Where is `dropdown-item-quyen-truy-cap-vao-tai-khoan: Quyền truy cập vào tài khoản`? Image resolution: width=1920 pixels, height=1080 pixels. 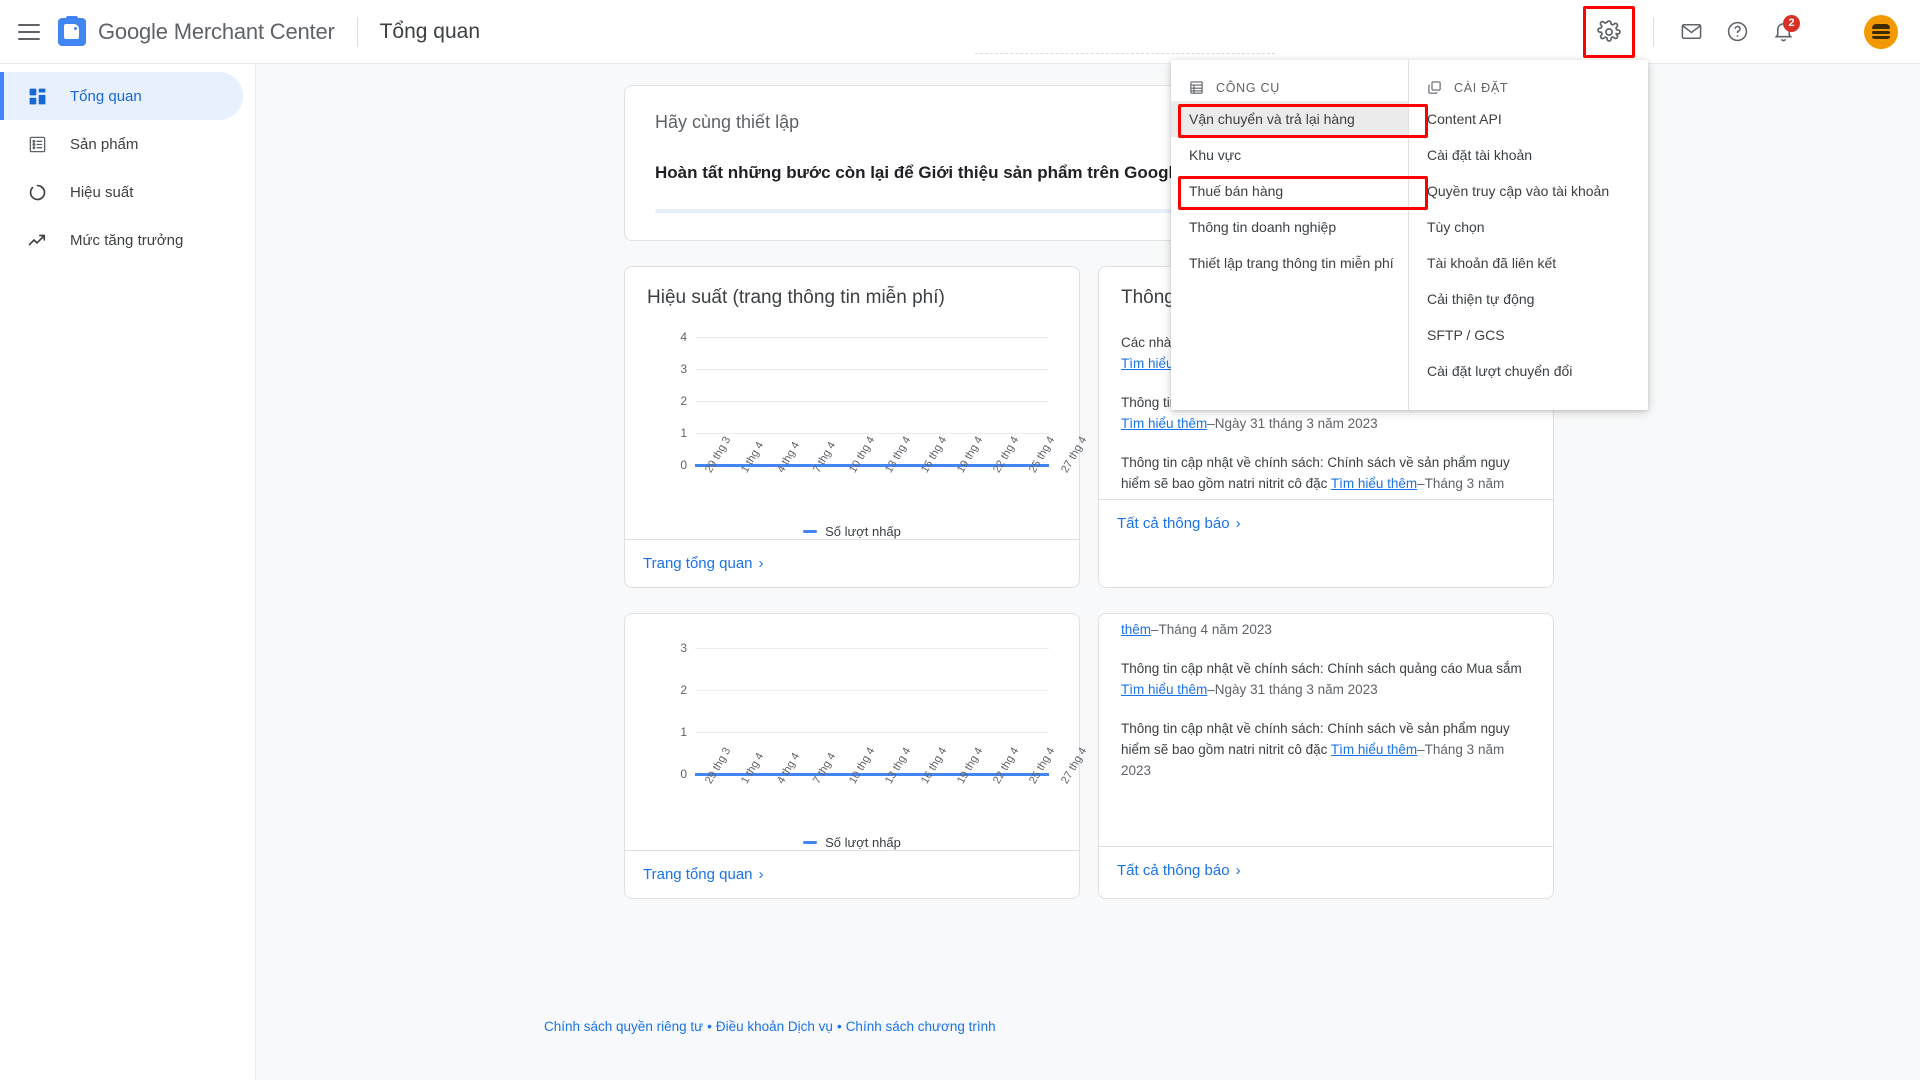
dropdown-item-quyen-truy-cap-vao-tai-khoan: Quyền truy cập vào tài khoản is located at coordinates (1528, 191).